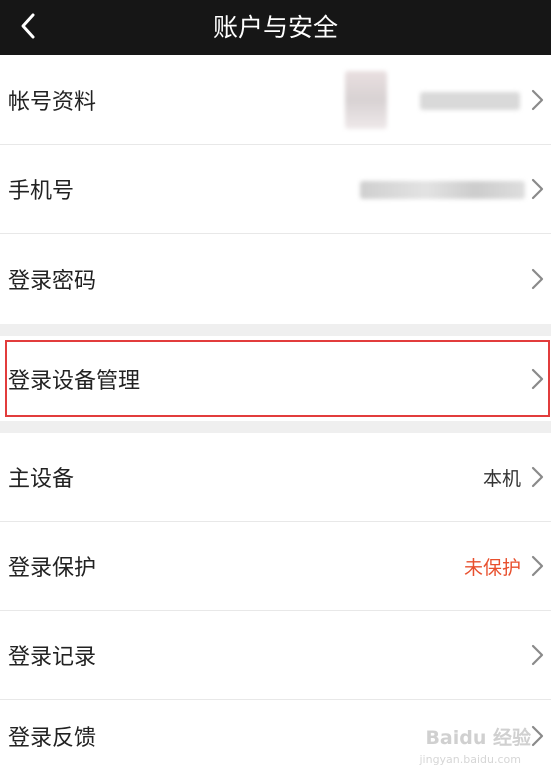 The height and width of the screenshot is (772, 551). Describe the element at coordinates (275, 566) in the screenshot. I see `row-login-protection: 登录保护 未保护` at that location.